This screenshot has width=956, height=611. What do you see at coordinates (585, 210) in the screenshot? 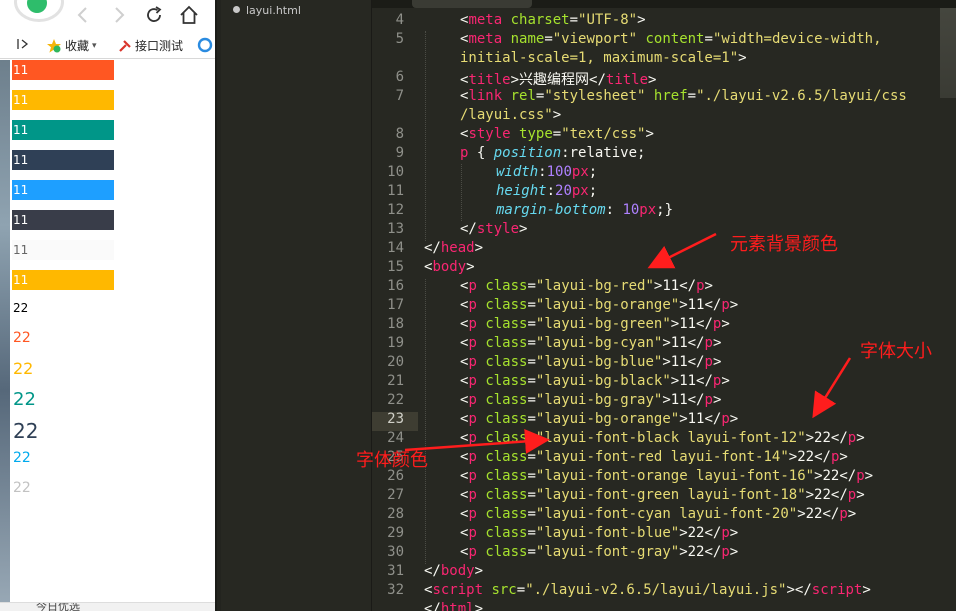
I see `code-line: margin-bottom: 10px;}` at bounding box center [585, 210].